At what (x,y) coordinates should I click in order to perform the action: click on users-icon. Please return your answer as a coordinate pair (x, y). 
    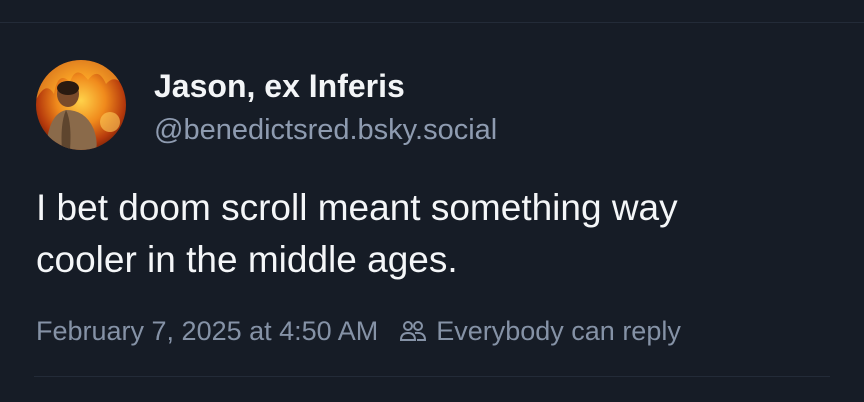
    Looking at the image, I should click on (413, 331).